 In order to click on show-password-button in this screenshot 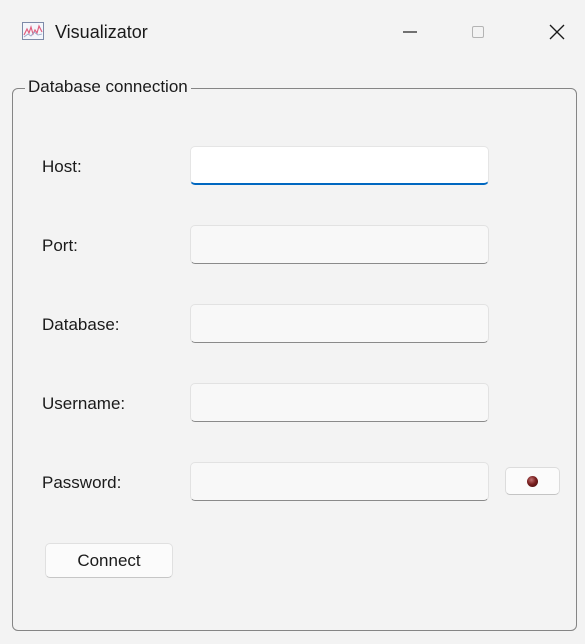, I will do `click(532, 481)`.